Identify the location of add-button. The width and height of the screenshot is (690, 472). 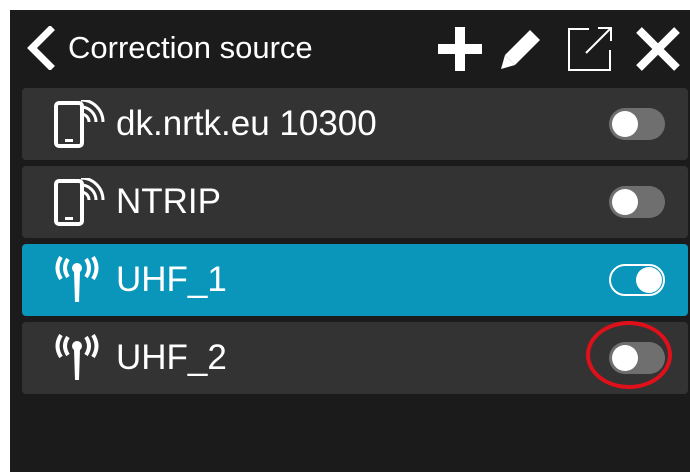
(460, 49).